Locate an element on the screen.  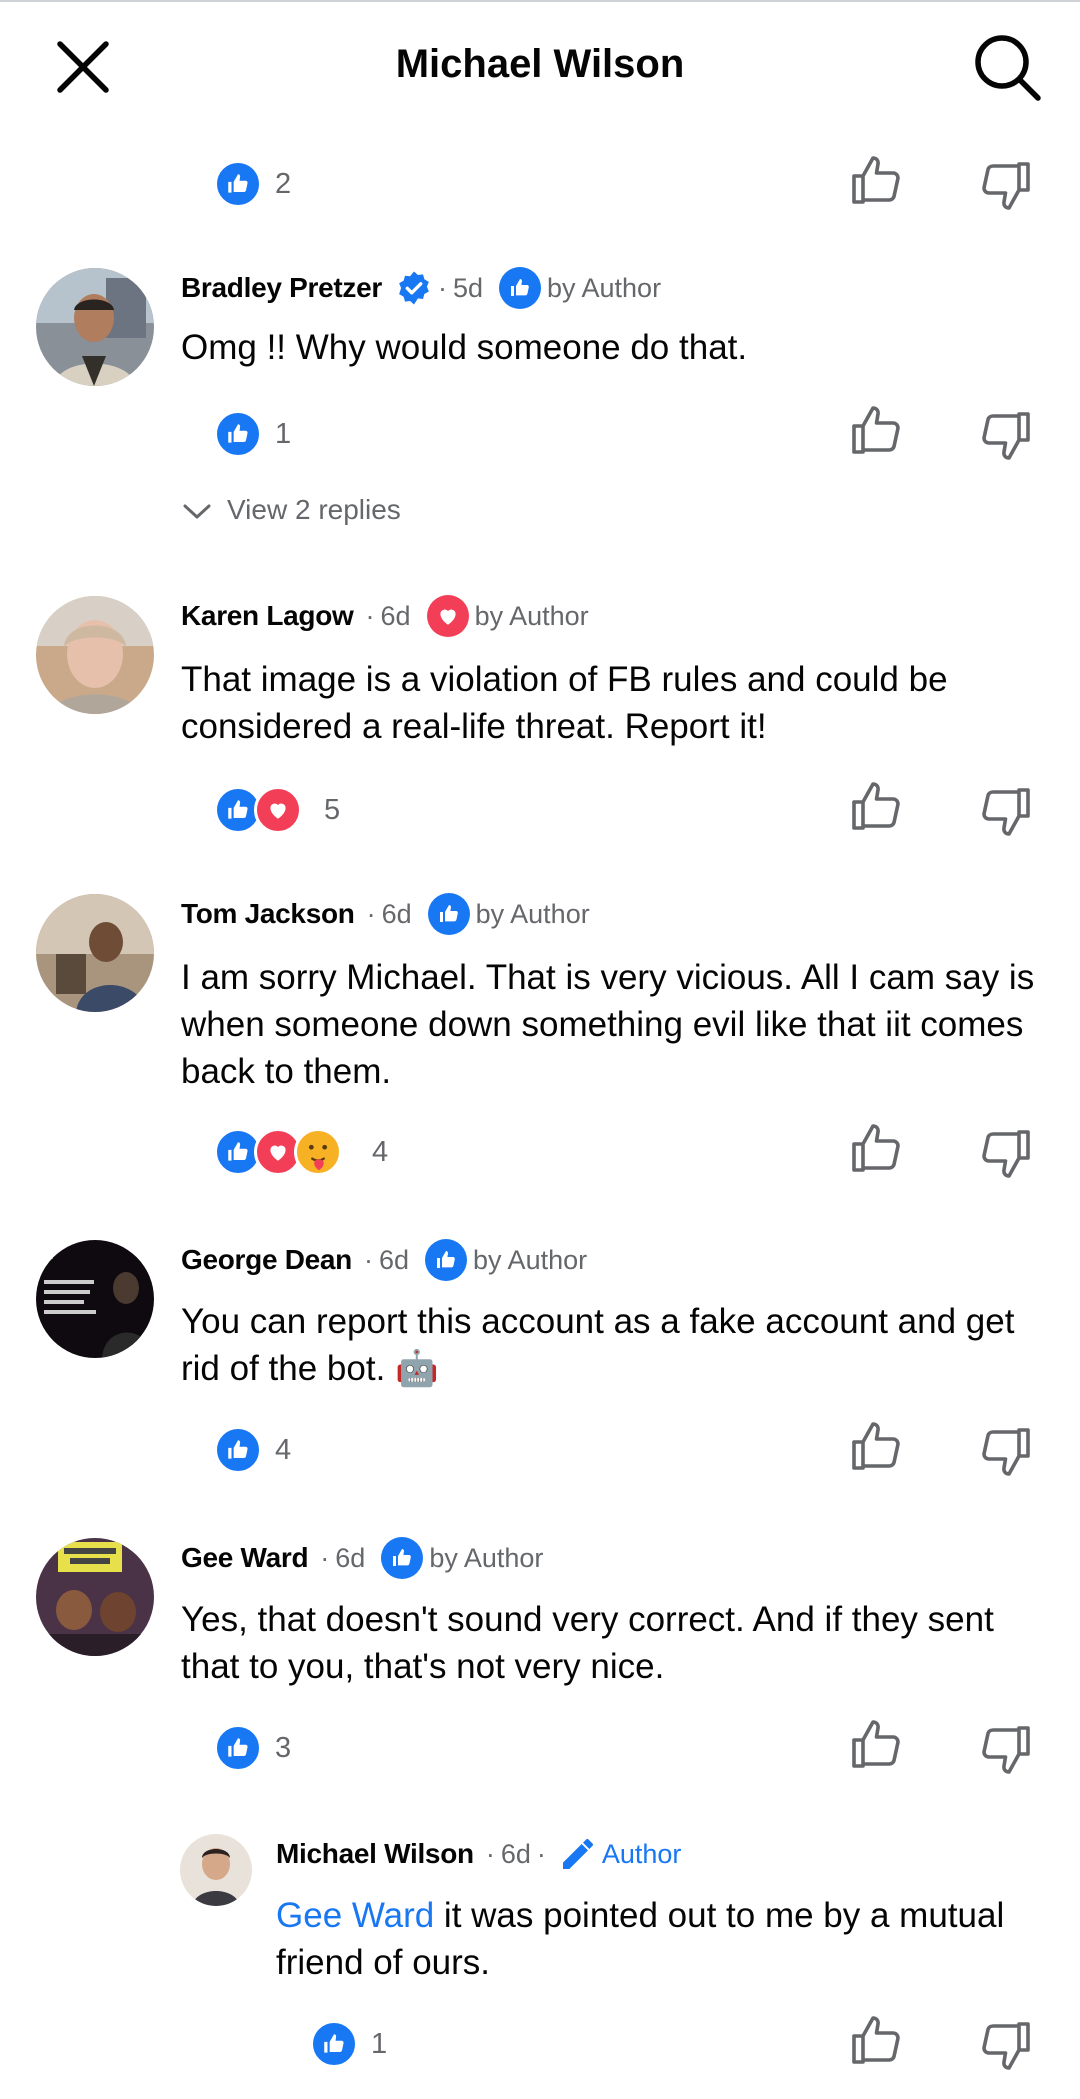
comment-meta: George Dean · 6d by Author is located at coordinates (384, 1260).